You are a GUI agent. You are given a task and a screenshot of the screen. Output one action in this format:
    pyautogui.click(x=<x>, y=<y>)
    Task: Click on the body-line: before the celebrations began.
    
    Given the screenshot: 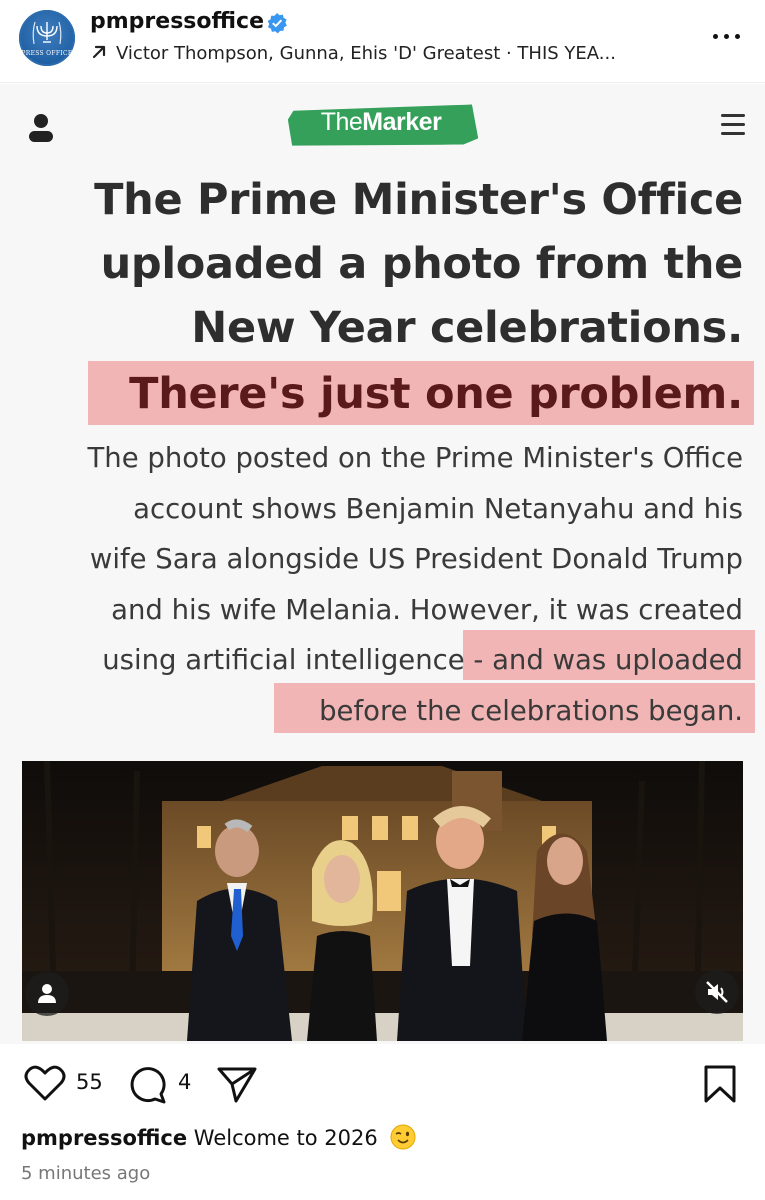 What is the action you would take?
    pyautogui.click(x=531, y=710)
    